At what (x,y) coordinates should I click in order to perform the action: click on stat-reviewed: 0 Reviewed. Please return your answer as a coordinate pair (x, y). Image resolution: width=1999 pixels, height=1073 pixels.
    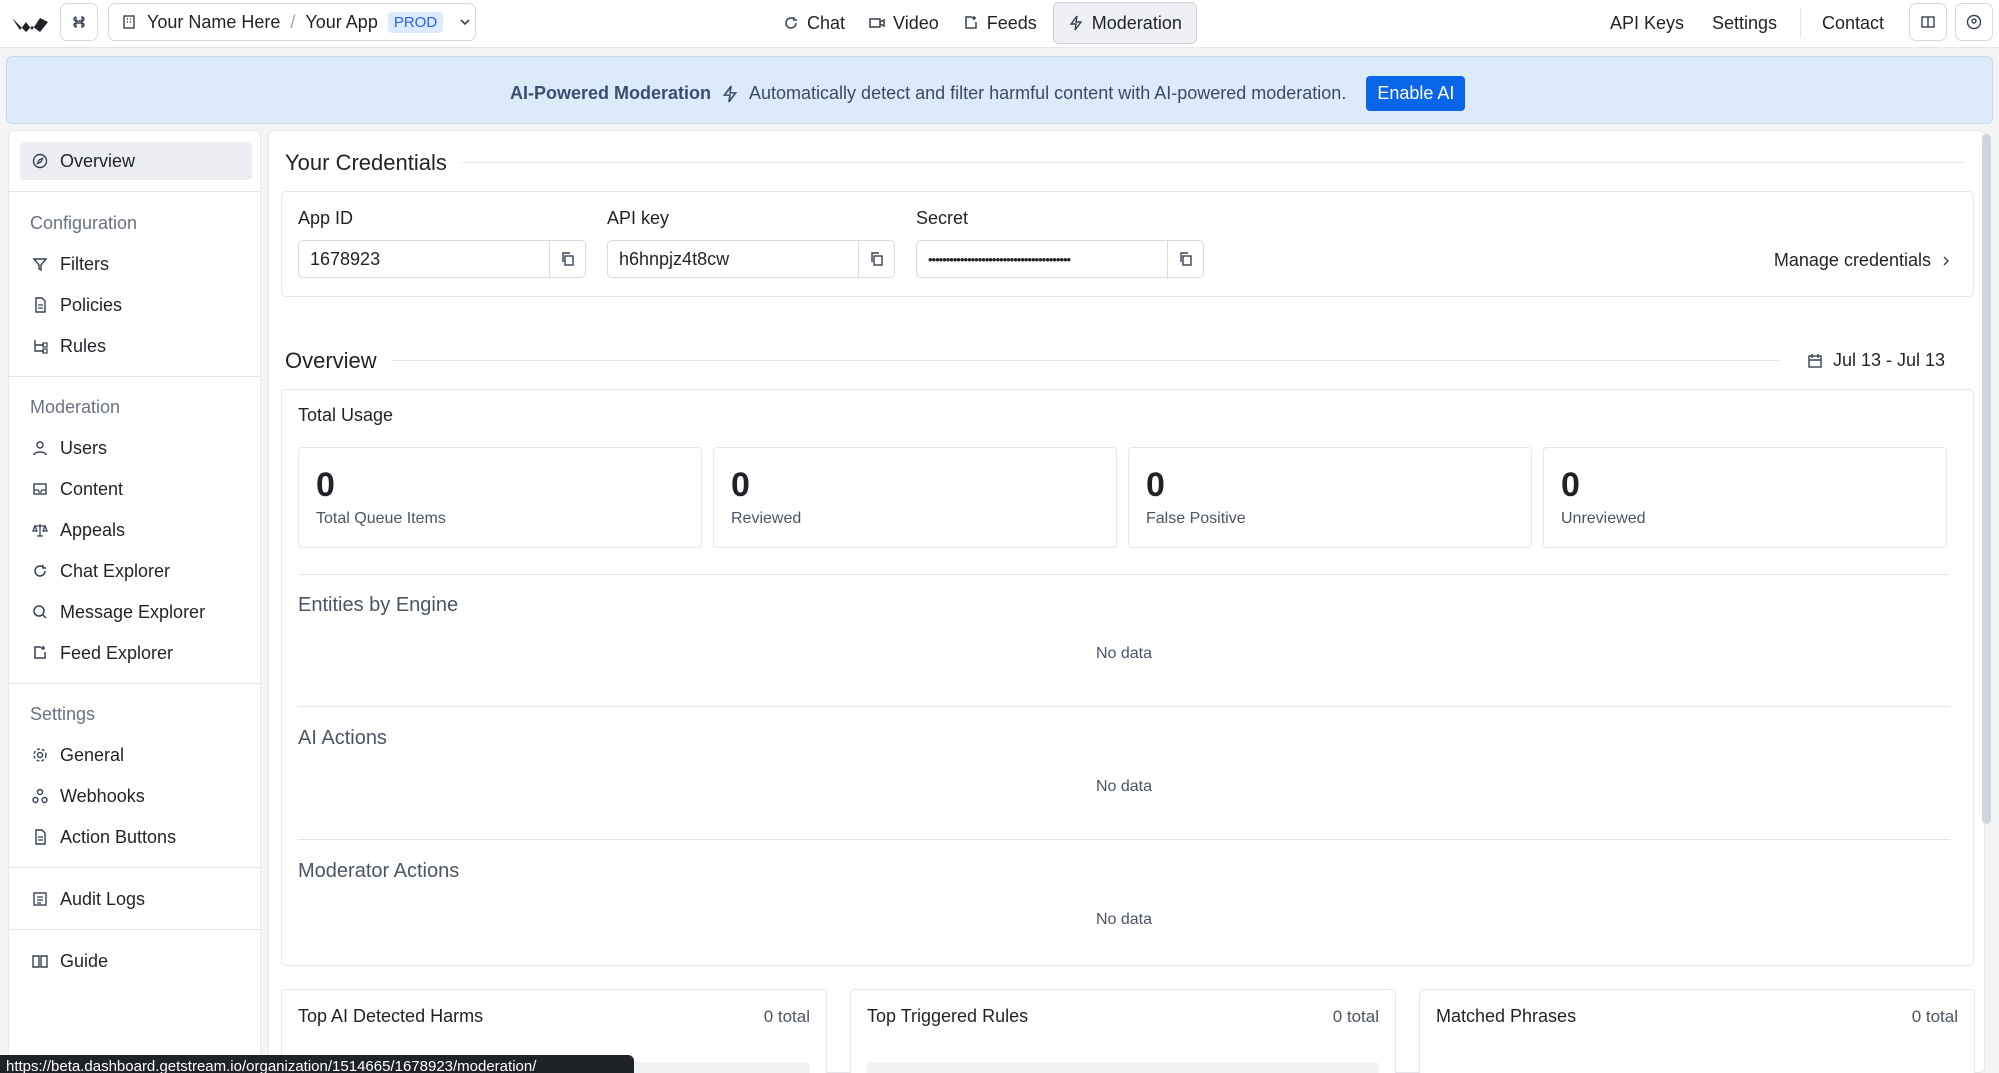
    Looking at the image, I should click on (915, 497).